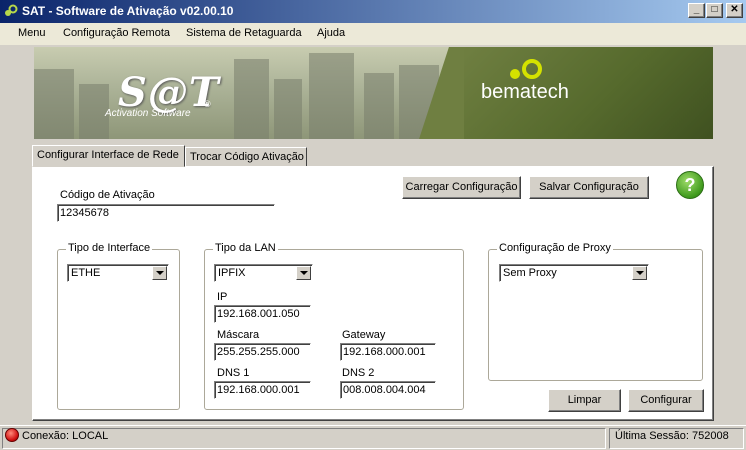 This screenshot has width=746, height=450. What do you see at coordinates (232, 273) in the screenshot?
I see `lan-type-value: IPFIX` at bounding box center [232, 273].